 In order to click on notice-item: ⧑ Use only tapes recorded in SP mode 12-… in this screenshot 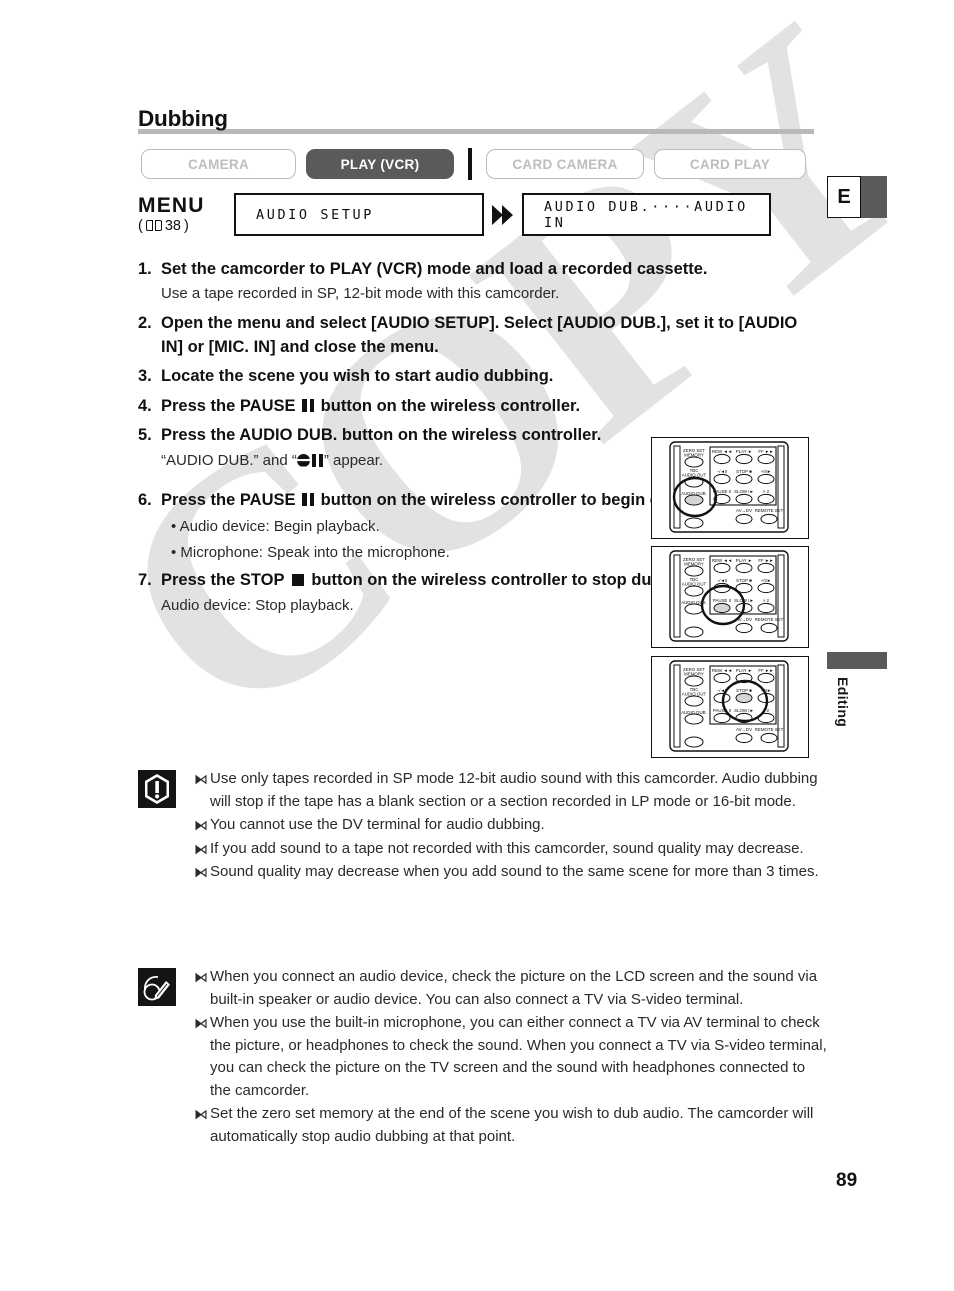, I will do `click(511, 790)`.